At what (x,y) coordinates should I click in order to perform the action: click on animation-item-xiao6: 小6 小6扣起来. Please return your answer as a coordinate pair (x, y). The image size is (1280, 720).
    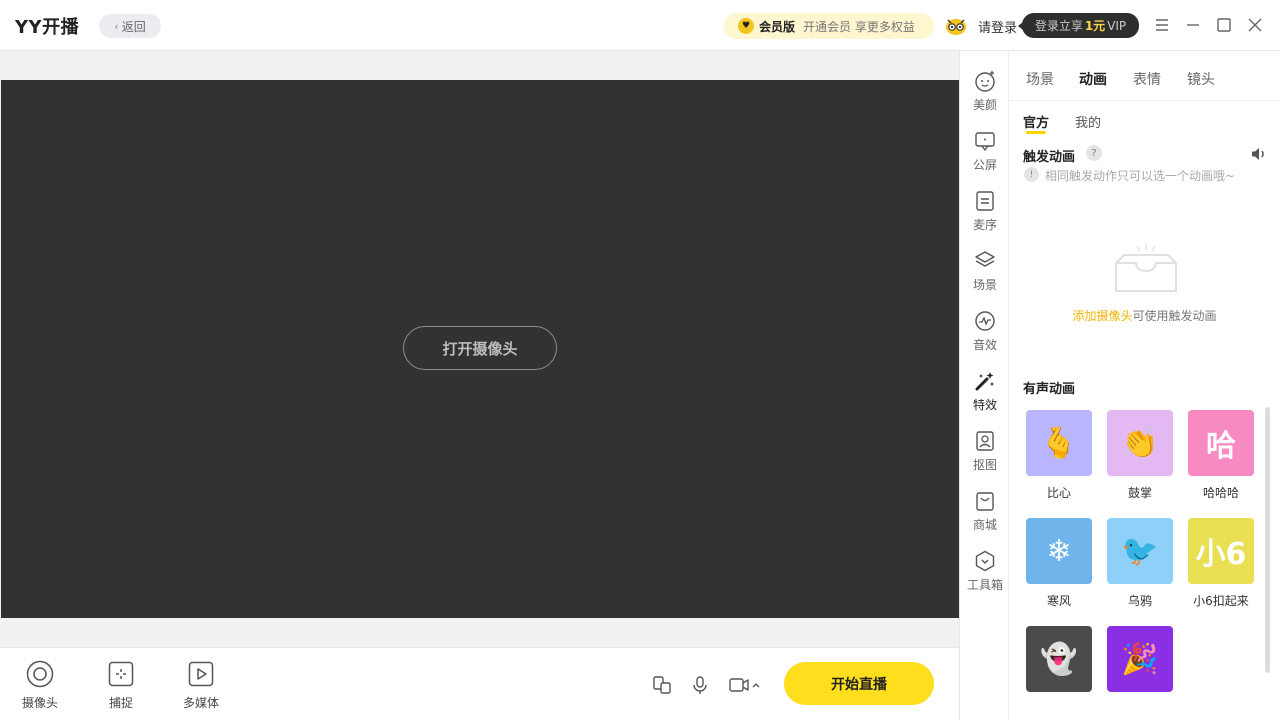
    Looking at the image, I should click on (1221, 563).